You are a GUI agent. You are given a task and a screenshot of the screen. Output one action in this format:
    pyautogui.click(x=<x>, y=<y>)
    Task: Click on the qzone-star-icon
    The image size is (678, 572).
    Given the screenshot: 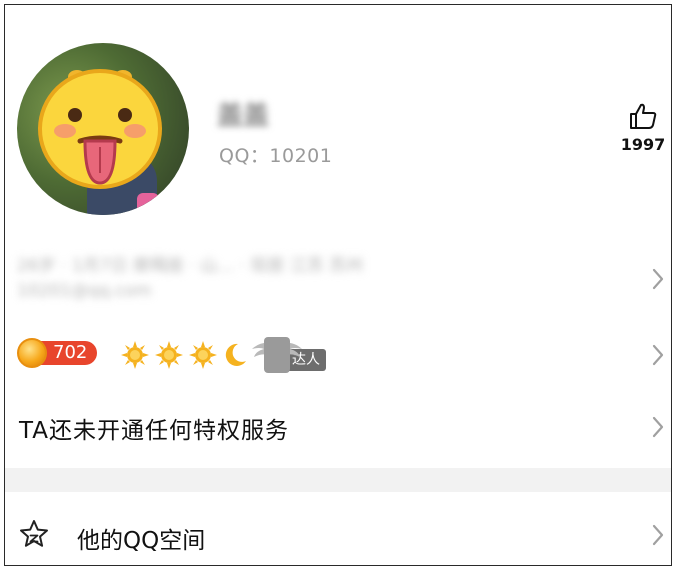 What is the action you would take?
    pyautogui.click(x=34, y=533)
    